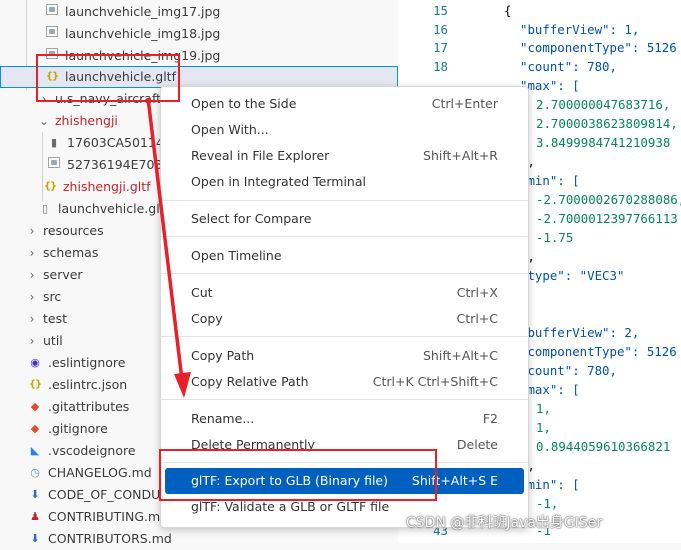 The image size is (681, 550). Describe the element at coordinates (73, 230) in the screenshot. I see `tree-item-label: resources` at that location.